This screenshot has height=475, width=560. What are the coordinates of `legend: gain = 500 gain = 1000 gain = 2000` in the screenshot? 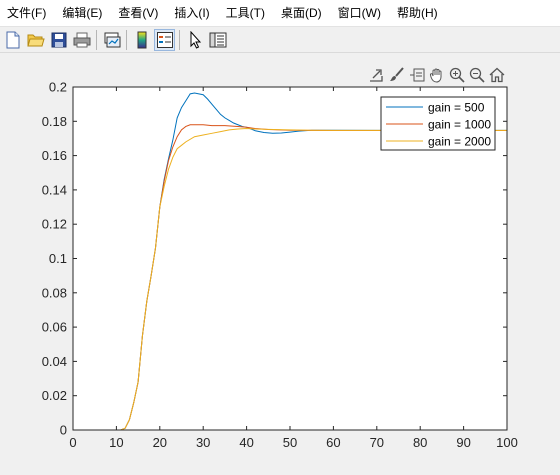 It's located at (438, 123).